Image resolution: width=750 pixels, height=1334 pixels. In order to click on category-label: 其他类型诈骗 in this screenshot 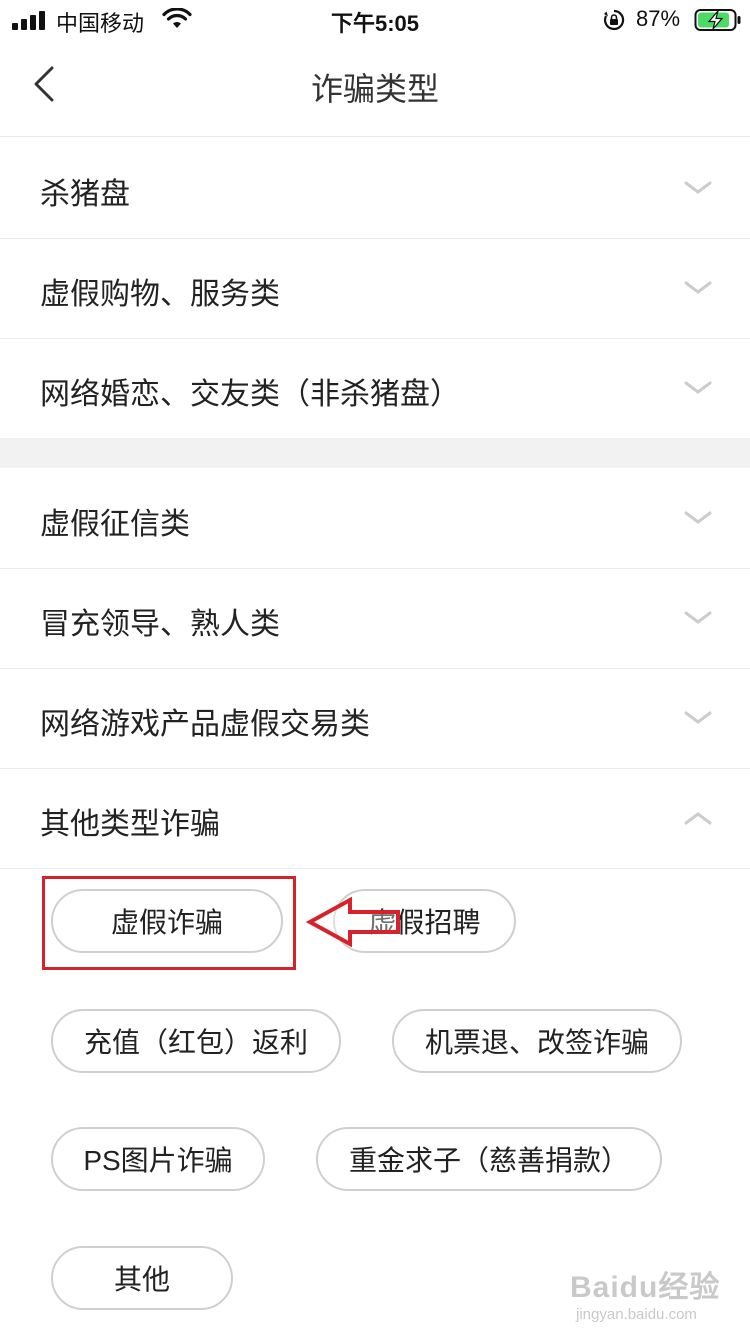, I will do `click(130, 824)`.